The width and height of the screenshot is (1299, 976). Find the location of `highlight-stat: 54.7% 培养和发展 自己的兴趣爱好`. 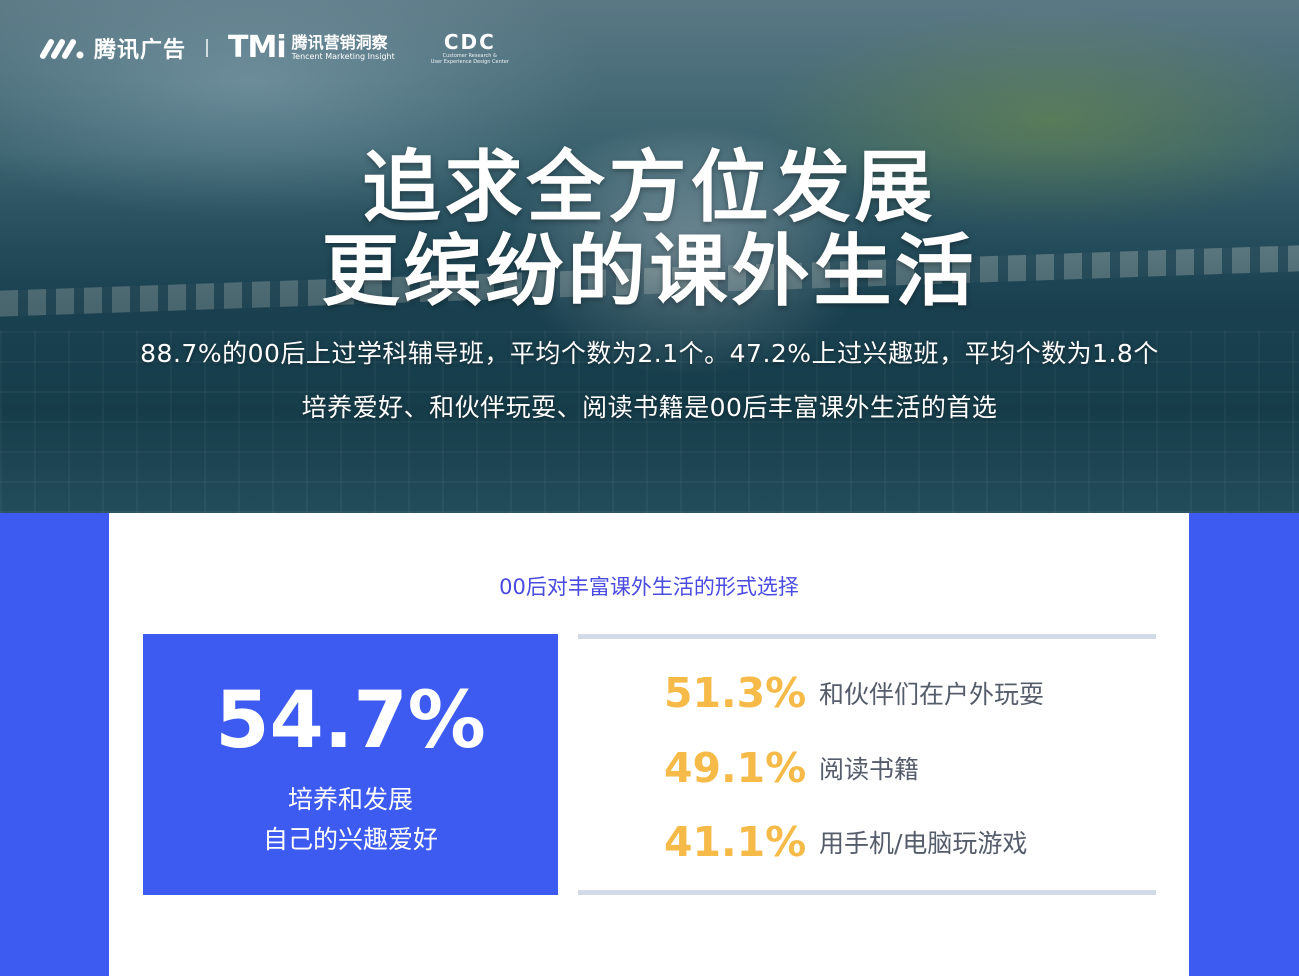

highlight-stat: 54.7% 培养和发展 自己的兴趣爱好 is located at coordinates (350, 764).